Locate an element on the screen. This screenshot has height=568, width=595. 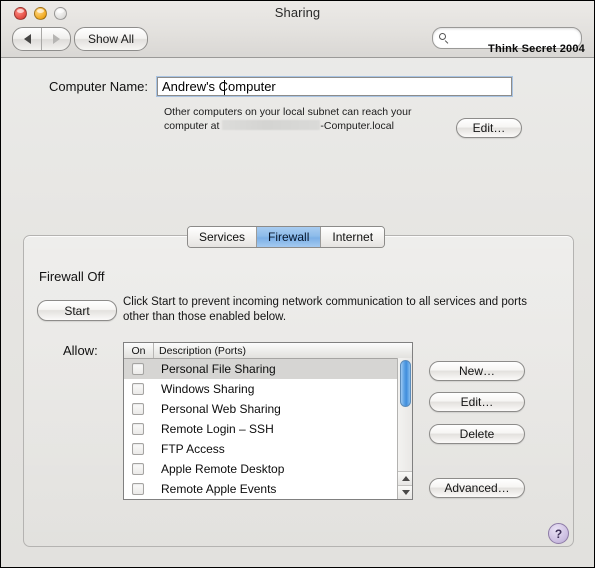
table-row: Windows Sharing is located at coordinates (268, 389).